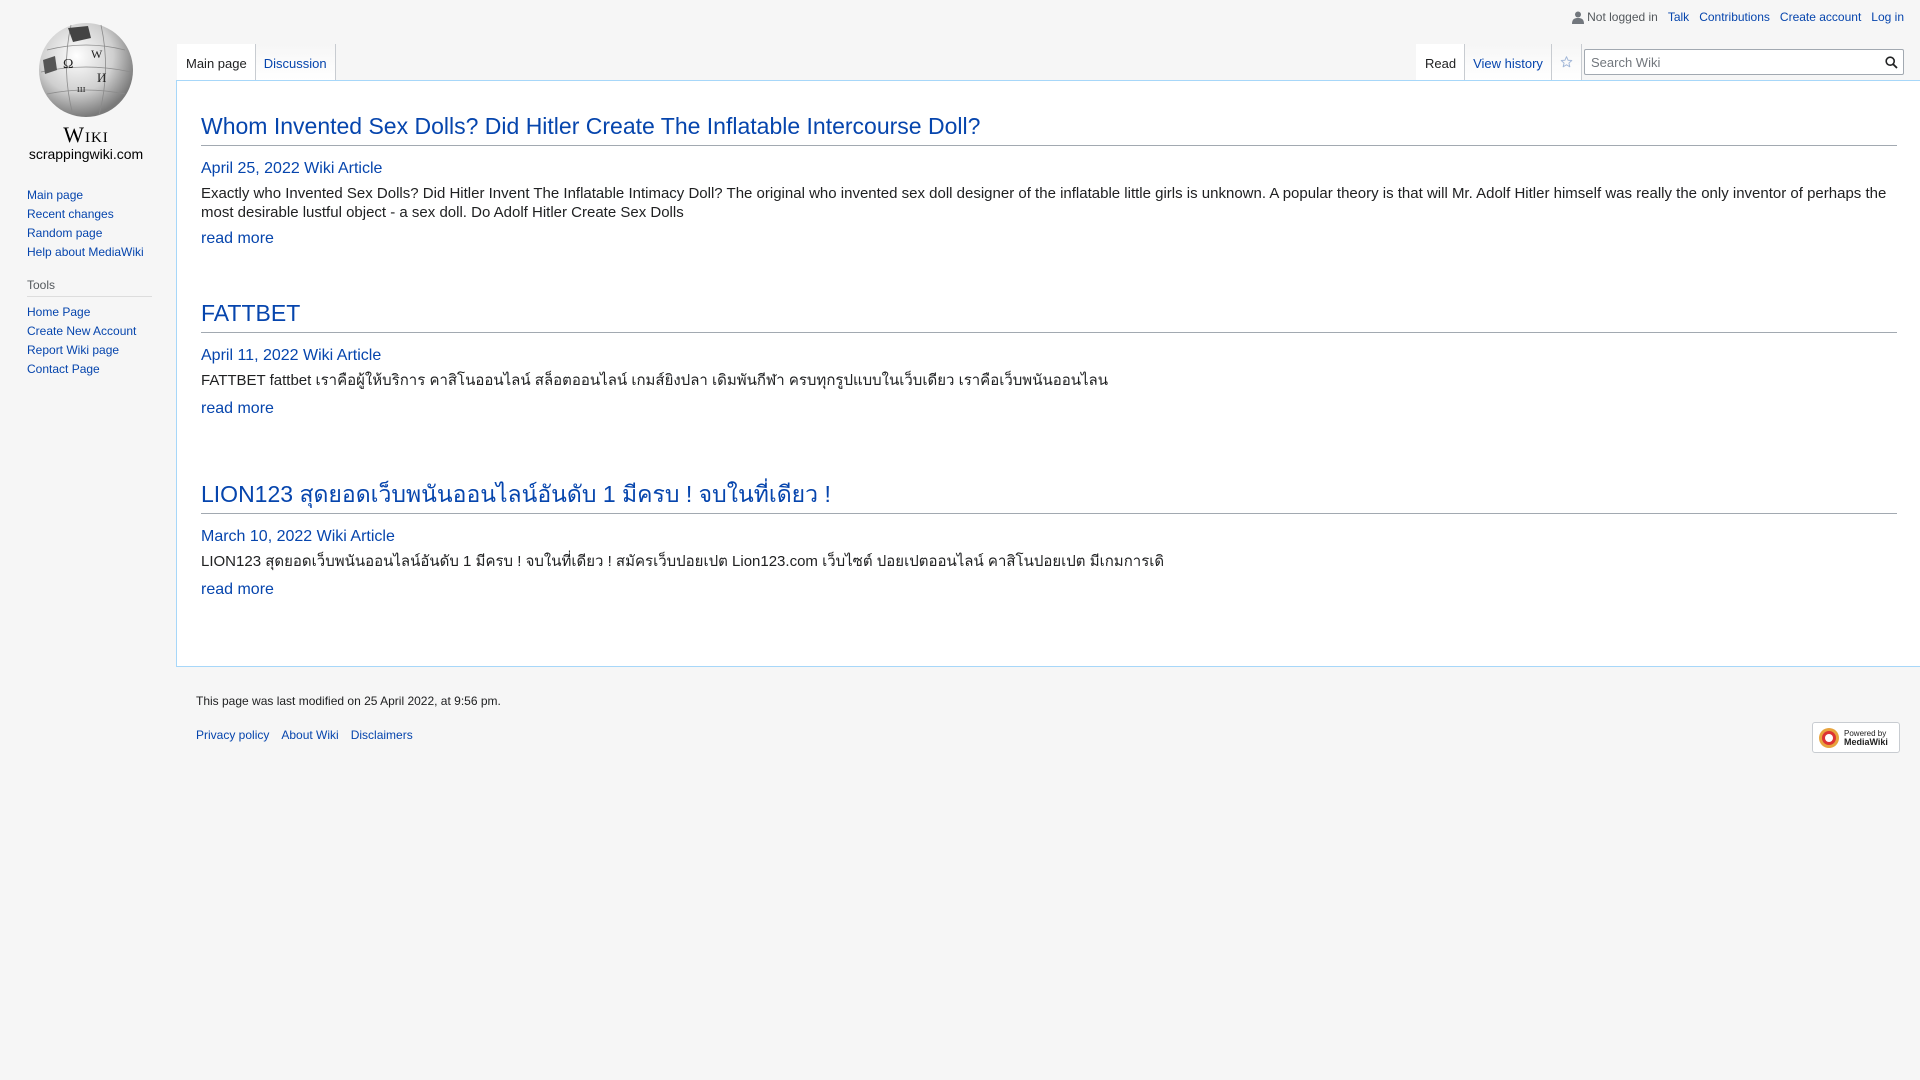  Describe the element at coordinates (81, 89) in the screenshot. I see `svg-text: ш` at that location.